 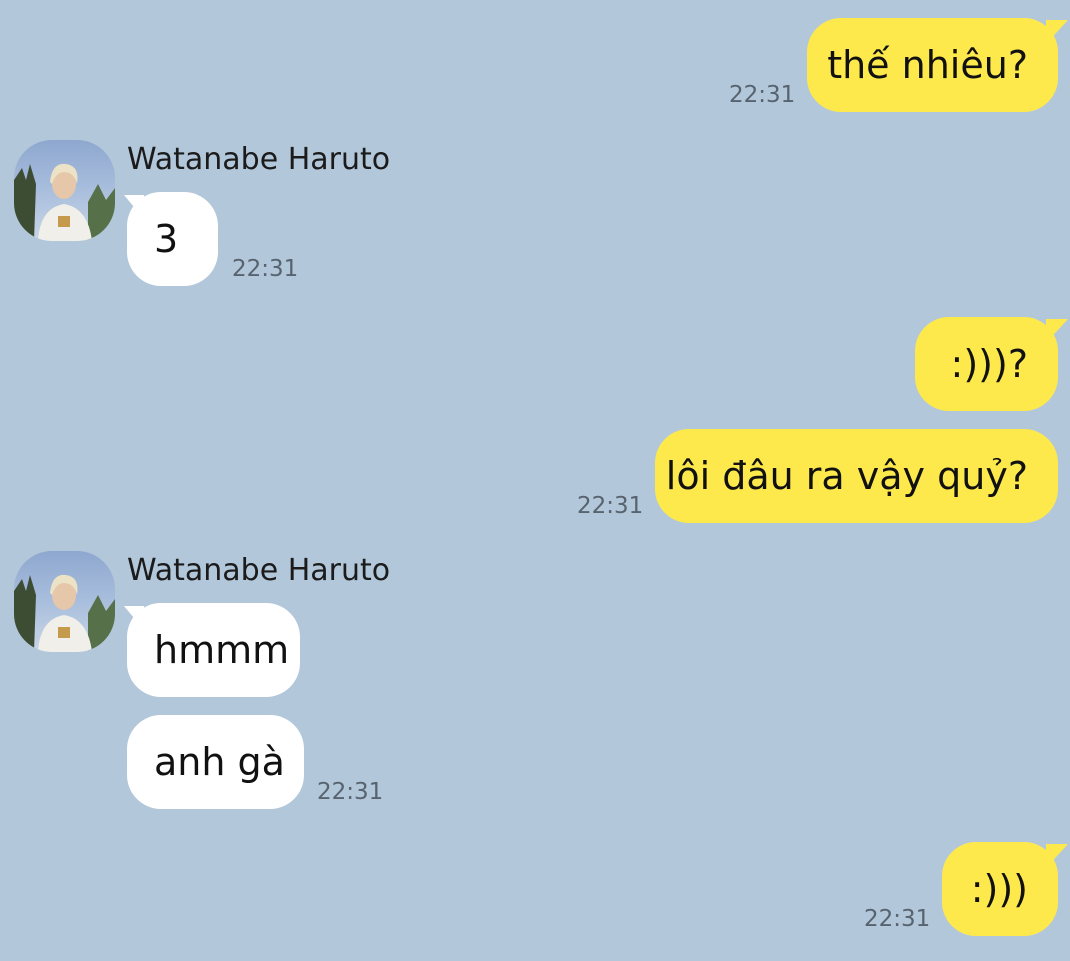 I want to click on message-text: :)))?, so click(x=989, y=364).